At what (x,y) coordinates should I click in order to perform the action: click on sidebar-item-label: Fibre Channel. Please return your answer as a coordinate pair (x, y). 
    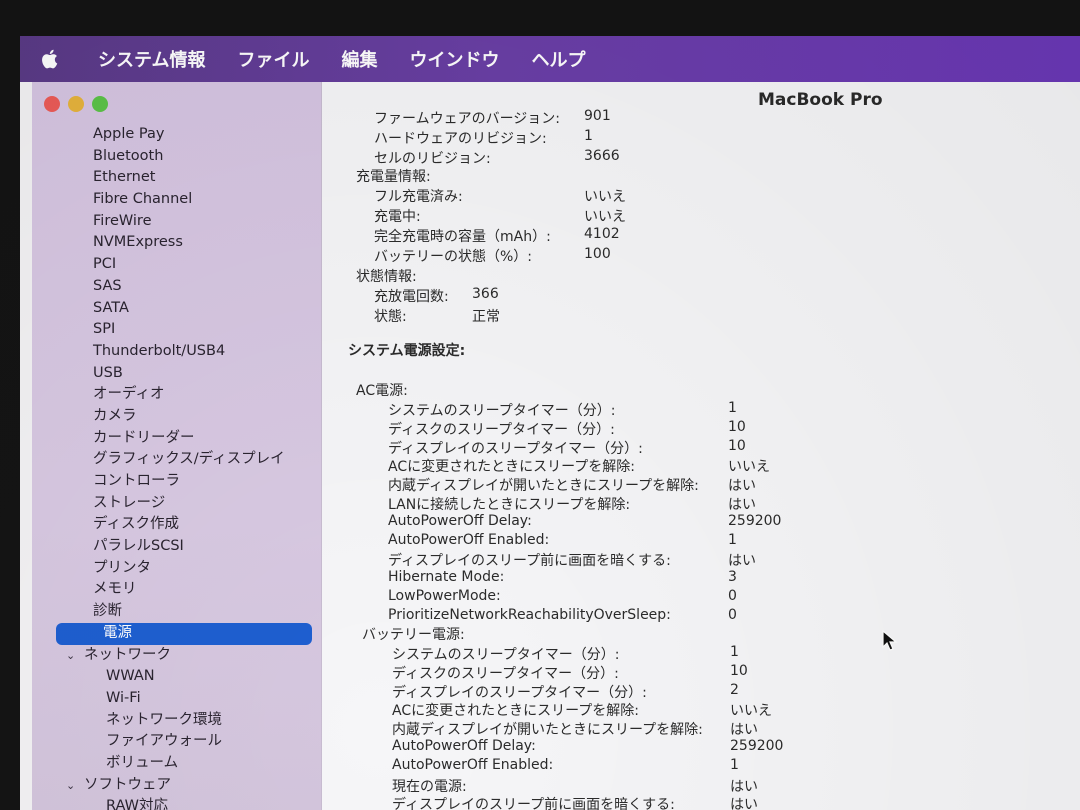
    Looking at the image, I should click on (143, 199).